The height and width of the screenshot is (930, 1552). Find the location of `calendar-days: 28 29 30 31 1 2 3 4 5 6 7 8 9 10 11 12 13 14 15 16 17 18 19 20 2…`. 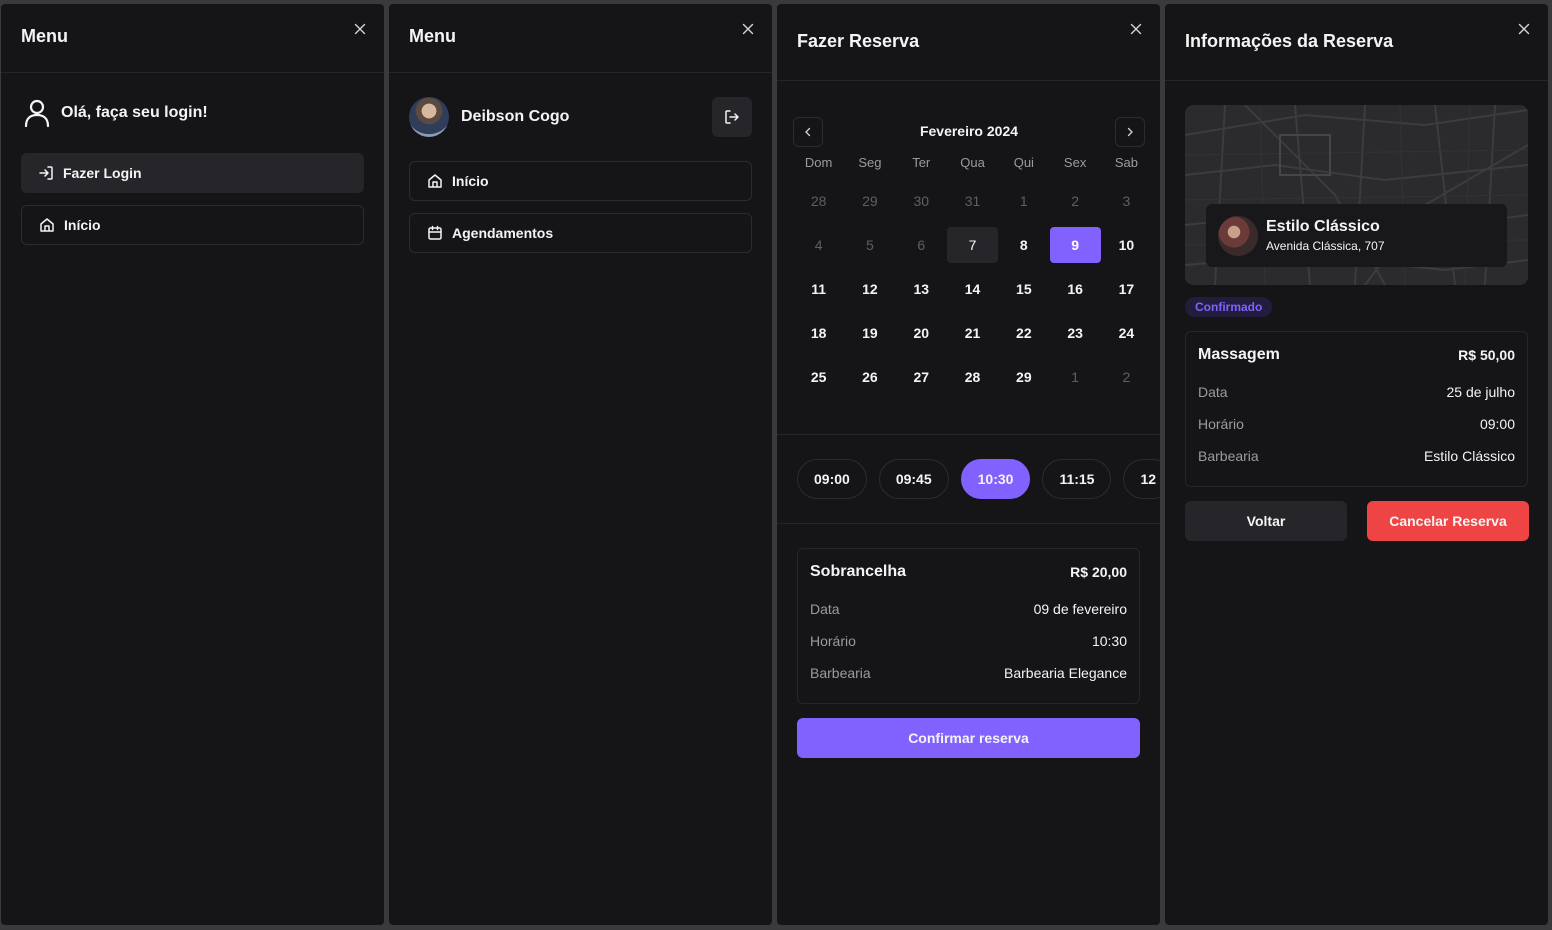

calendar-days: 28 29 30 31 1 2 3 4 5 6 7 8 9 10 11 12 13 14 15 16 17 18 19 20 2… is located at coordinates (969, 289).